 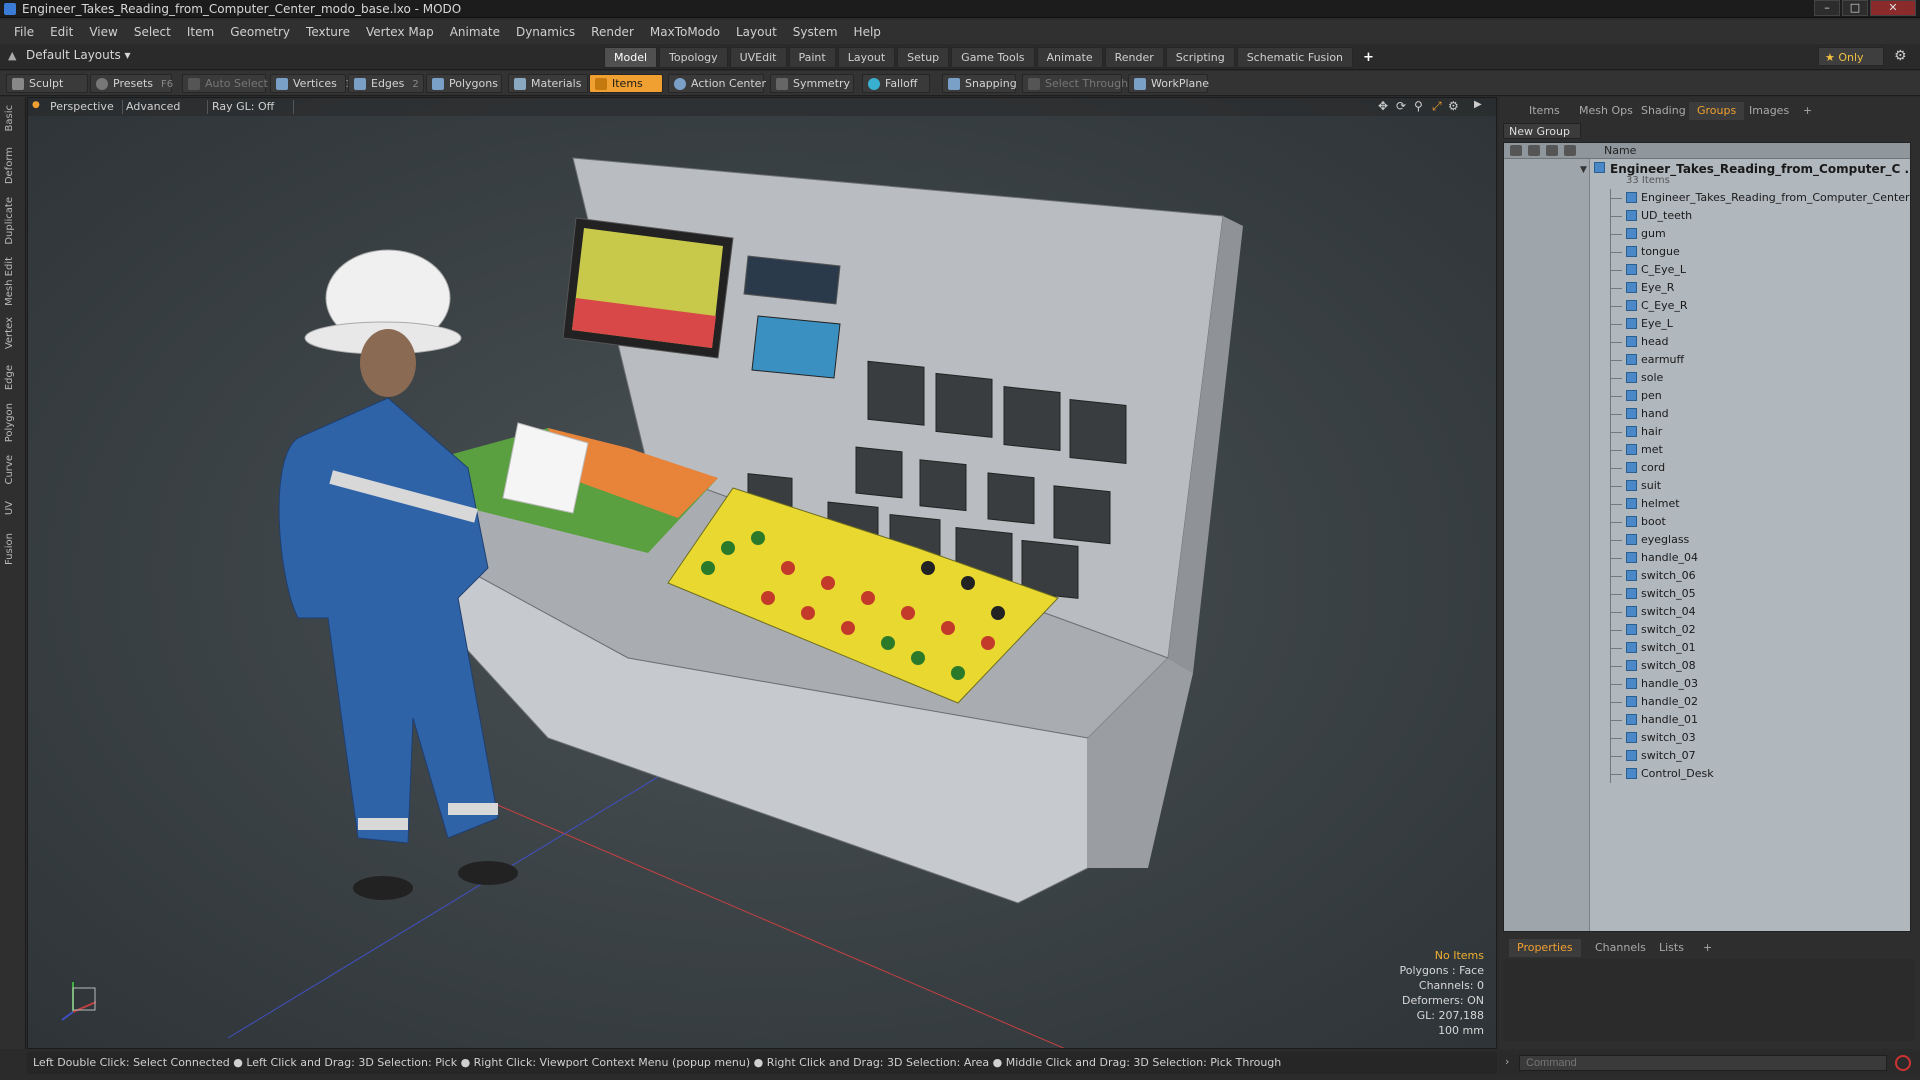 I want to click on lock-column-icon, so click(x=1552, y=150).